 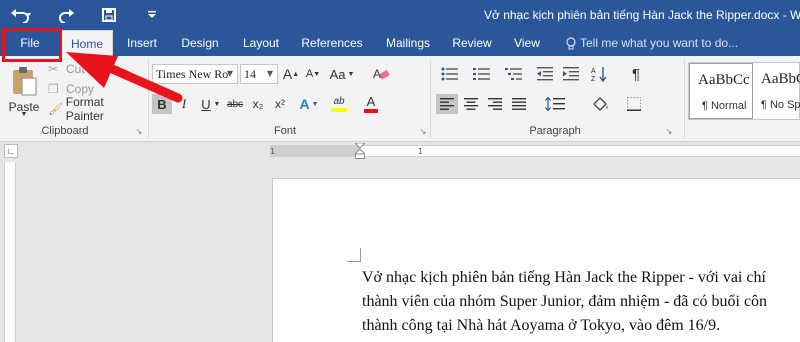 I want to click on annotation-arrow-icon, so click(x=124, y=77).